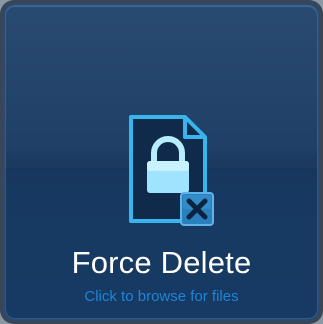 The width and height of the screenshot is (323, 324). I want to click on tile-subtitle: Click to browse for files, so click(161, 296).